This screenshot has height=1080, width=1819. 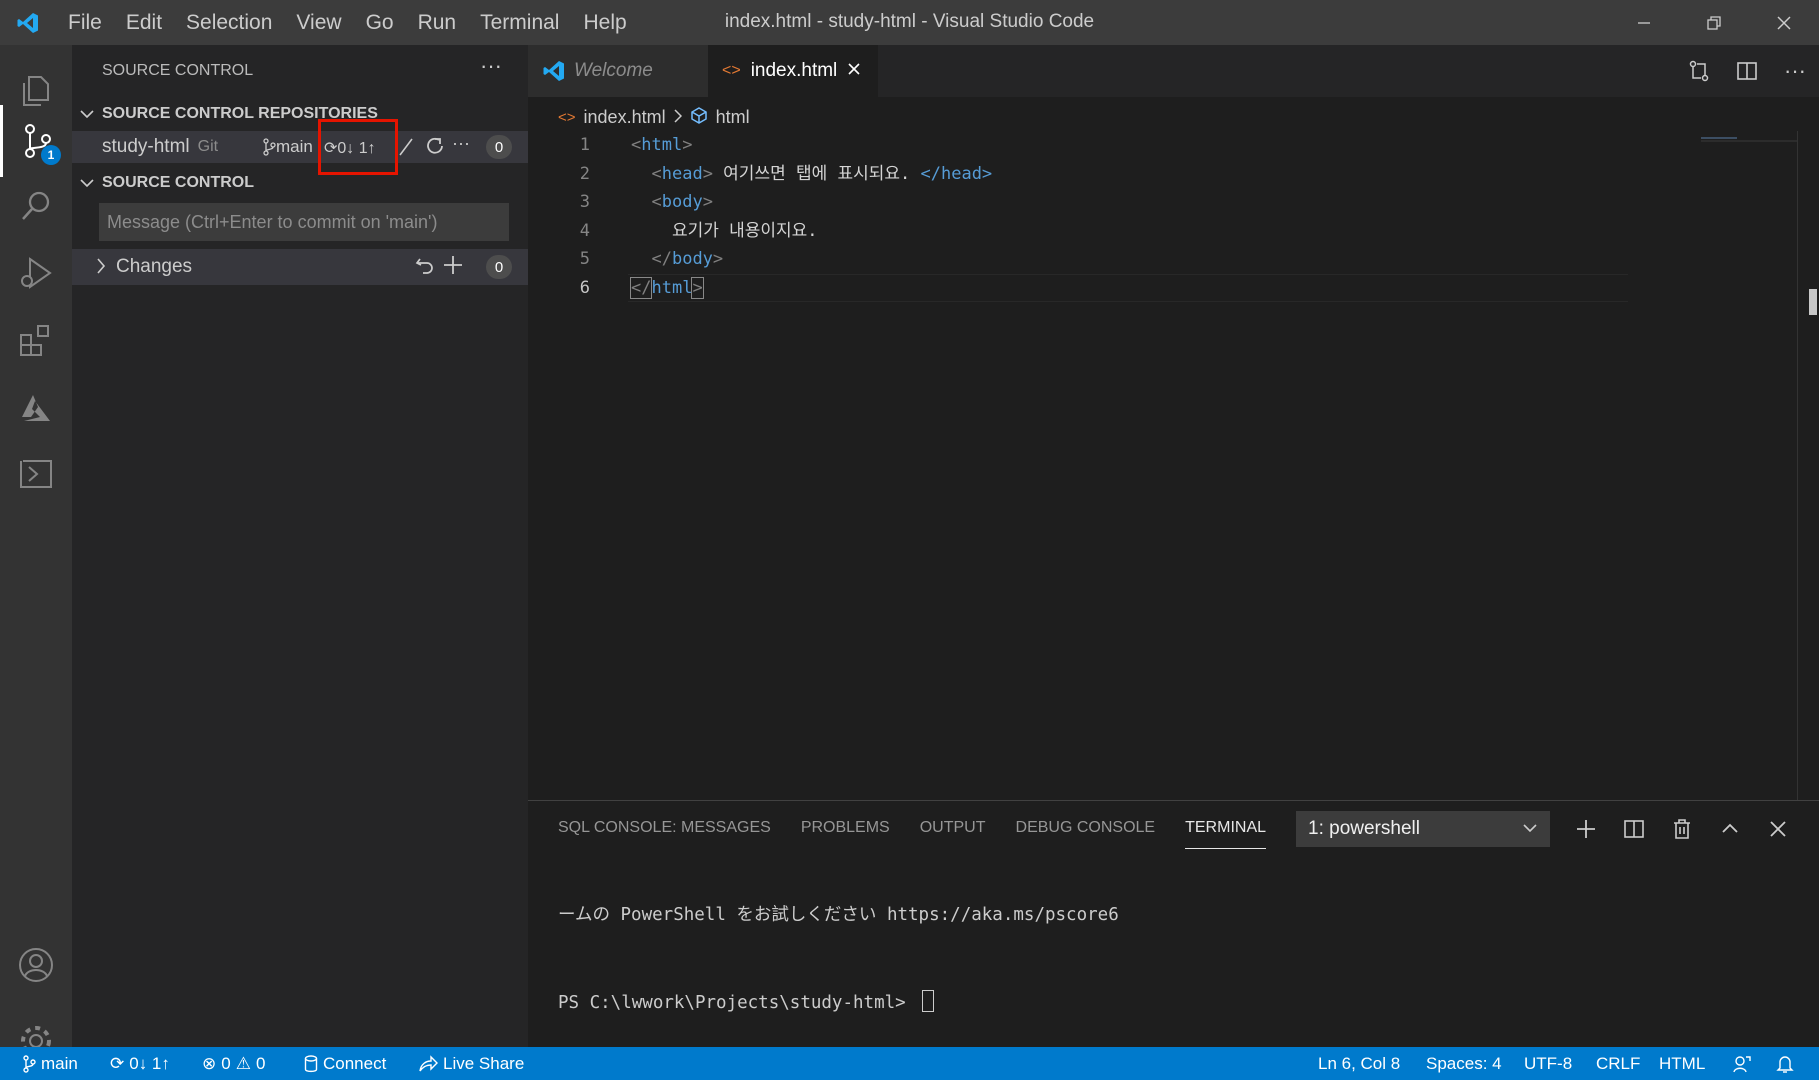 I want to click on breadcrumb: <> index.html html, so click(x=654, y=117).